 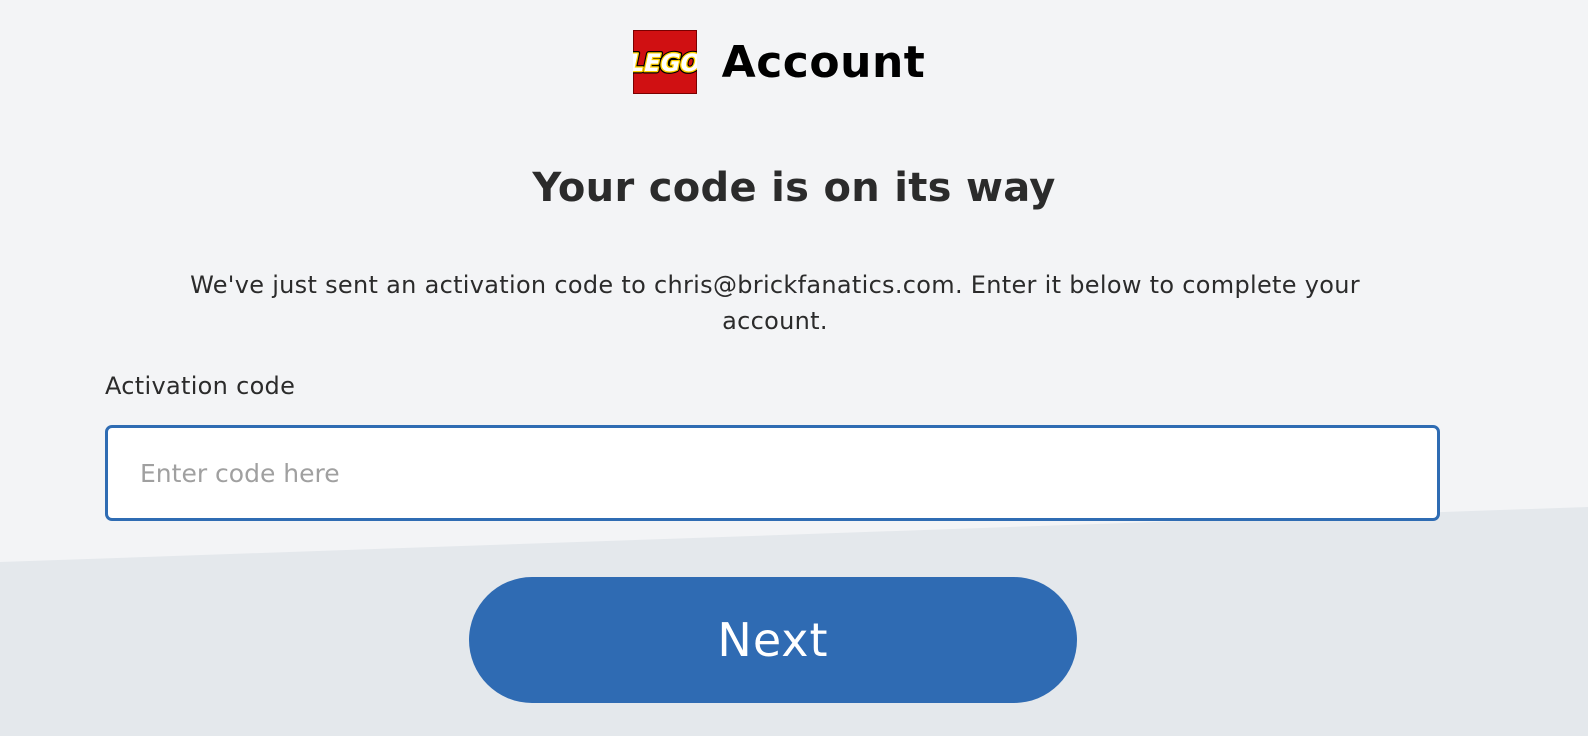 I want to click on page-title: Your code is on its way, so click(x=794, y=188).